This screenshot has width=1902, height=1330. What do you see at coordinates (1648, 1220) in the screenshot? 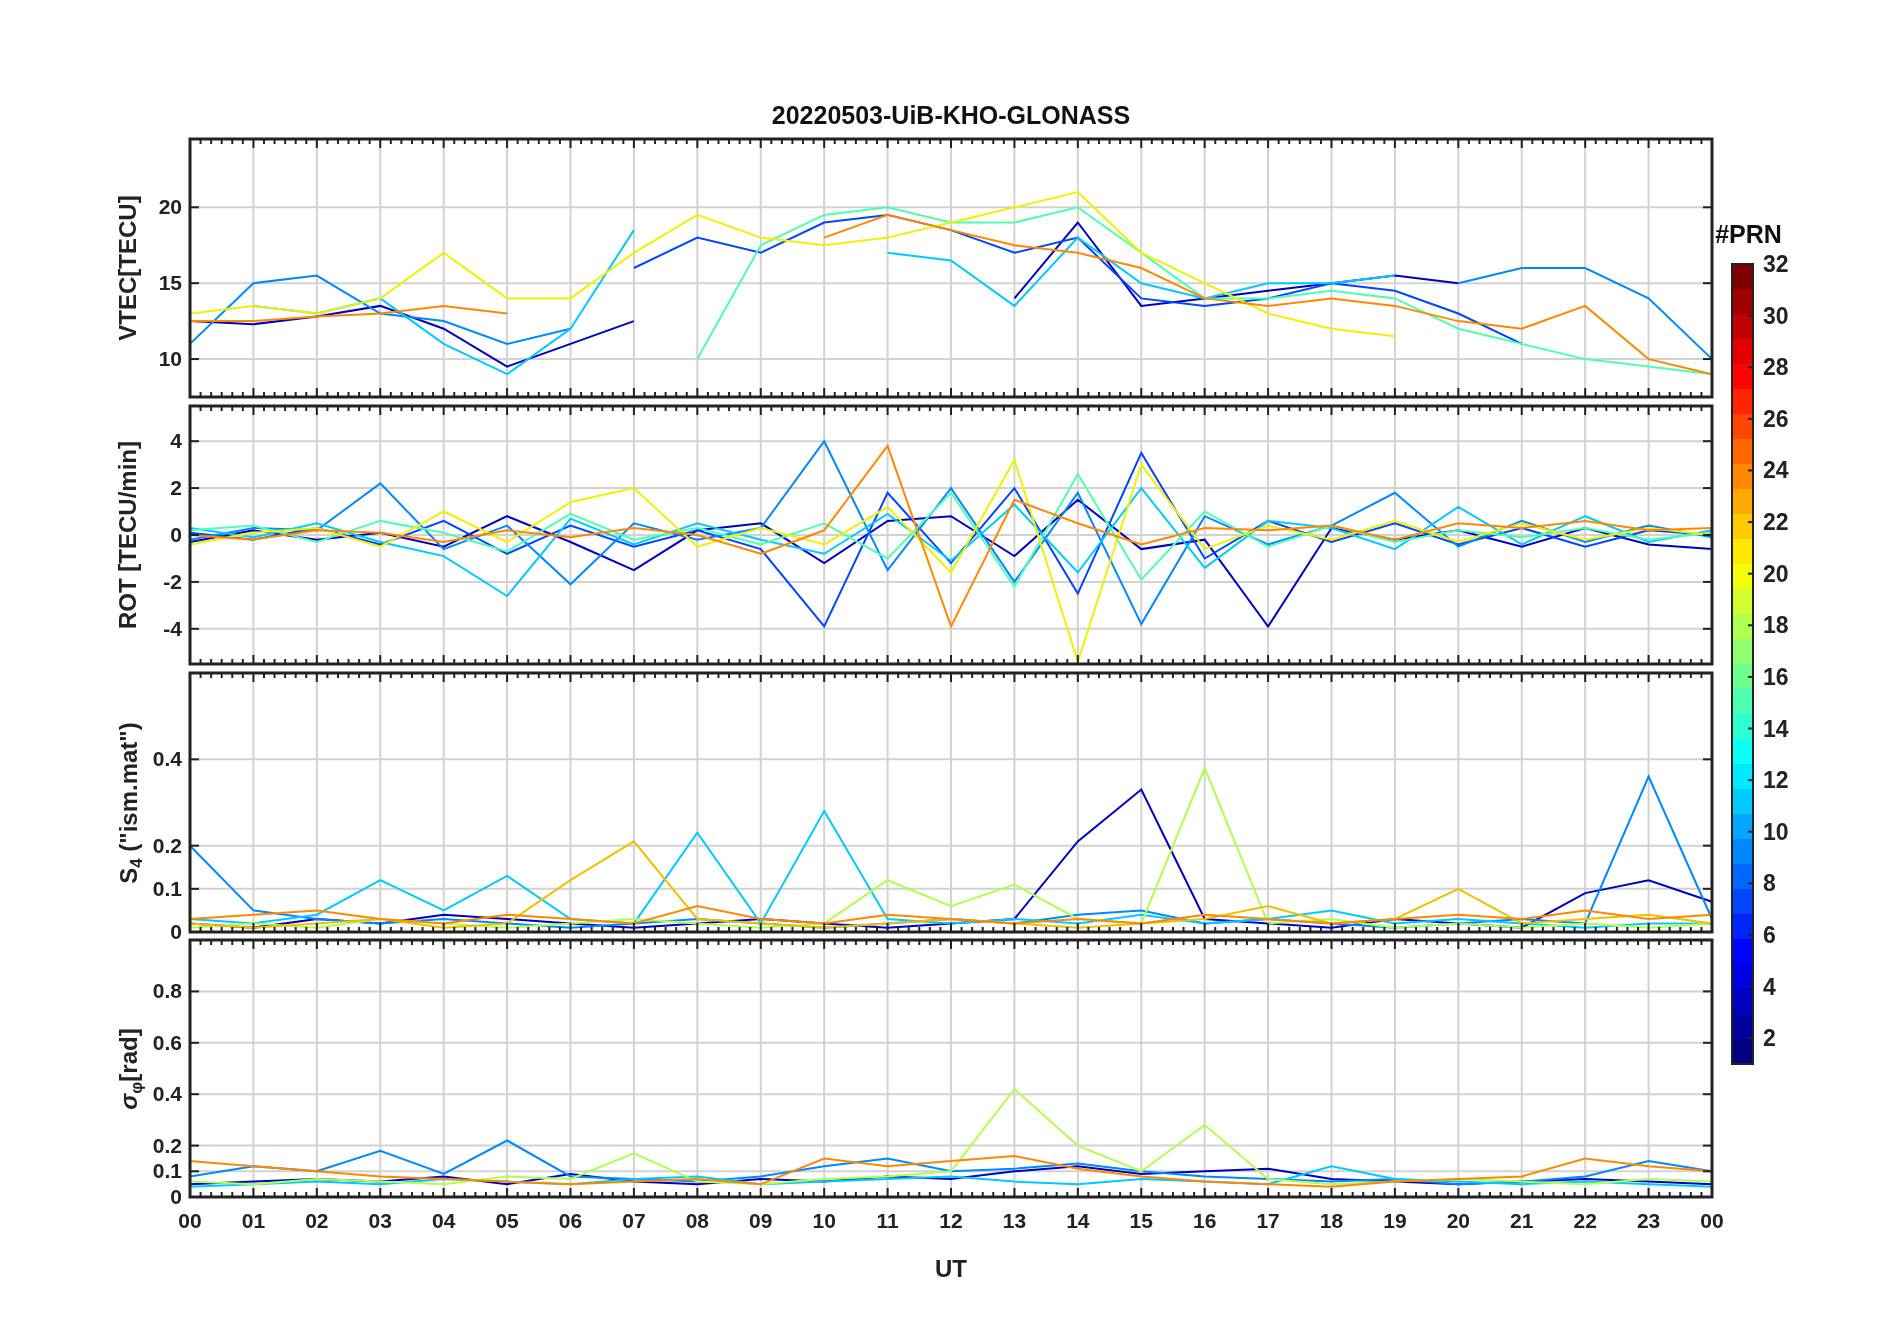
I see `axis-tick-label: 23` at bounding box center [1648, 1220].